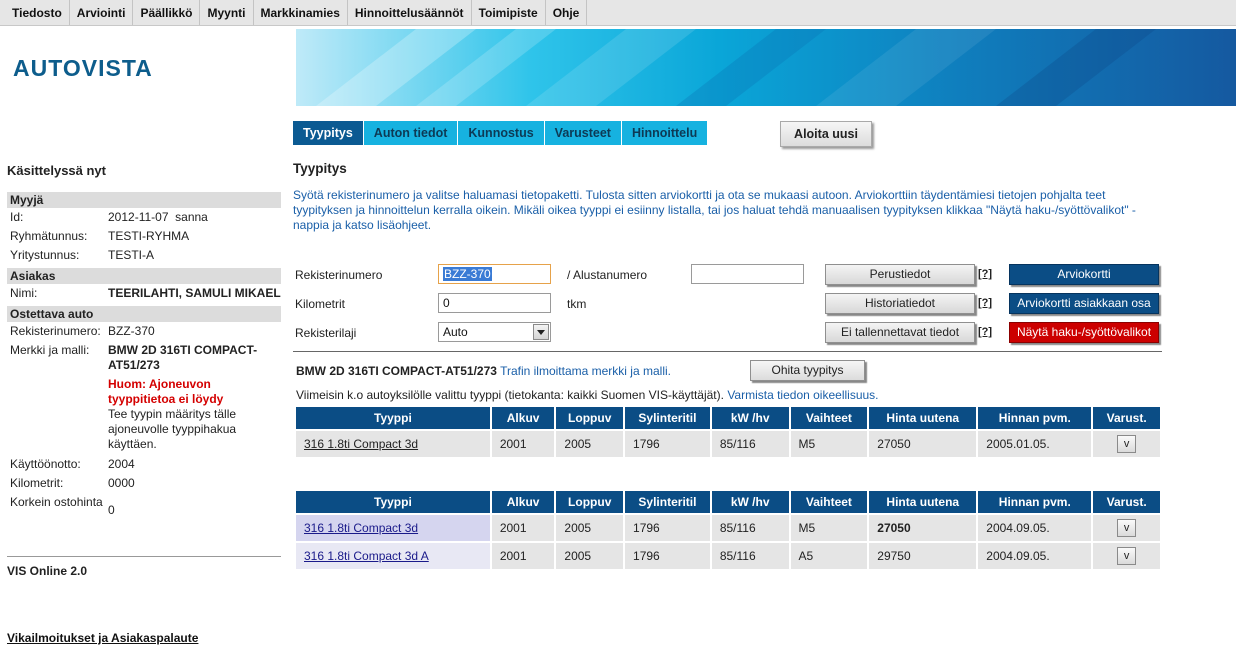  What do you see at coordinates (590, 556) in the screenshot?
I see `end-year: 2005` at bounding box center [590, 556].